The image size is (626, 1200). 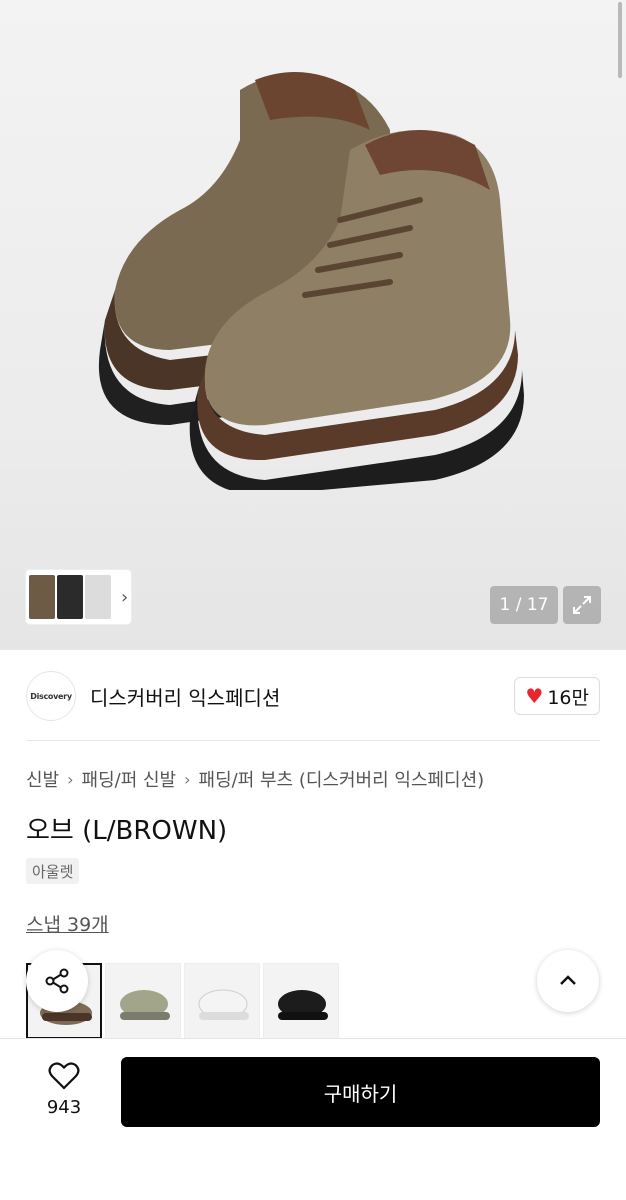 I want to click on brand-like-button: ♥ 16만, so click(x=557, y=696).